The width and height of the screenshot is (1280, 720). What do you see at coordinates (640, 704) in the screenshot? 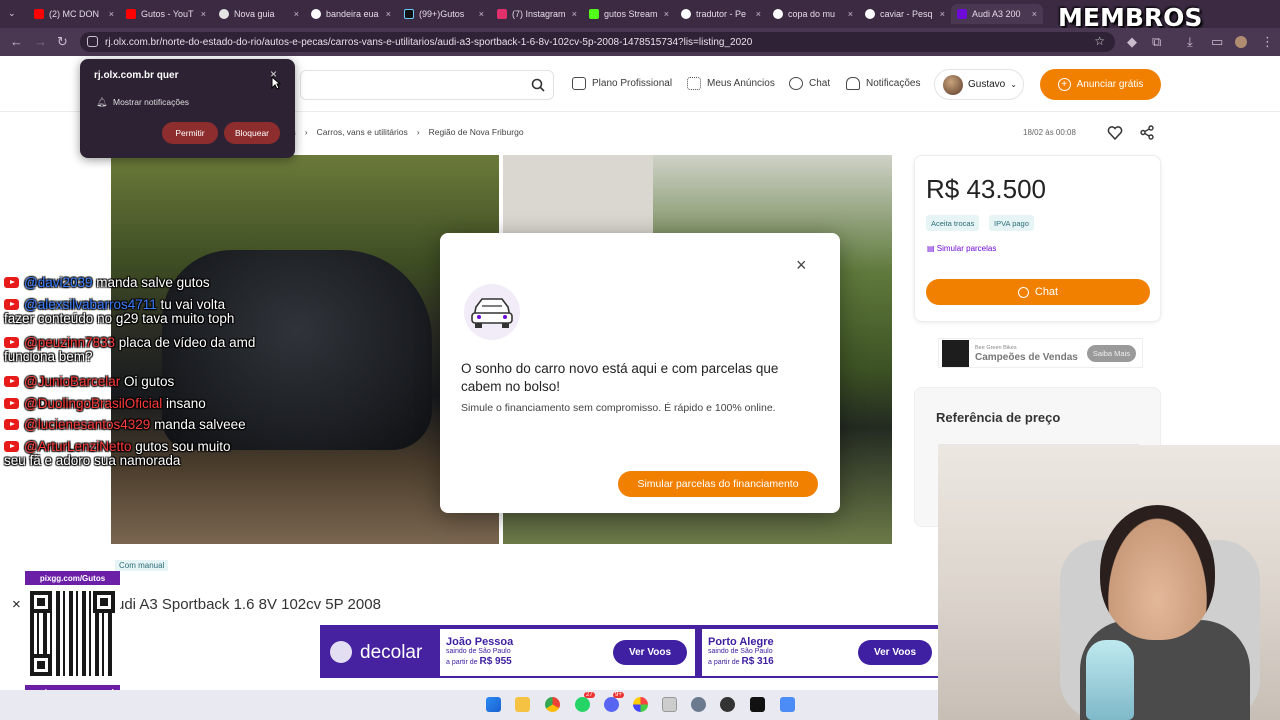
I see `app-icon` at bounding box center [640, 704].